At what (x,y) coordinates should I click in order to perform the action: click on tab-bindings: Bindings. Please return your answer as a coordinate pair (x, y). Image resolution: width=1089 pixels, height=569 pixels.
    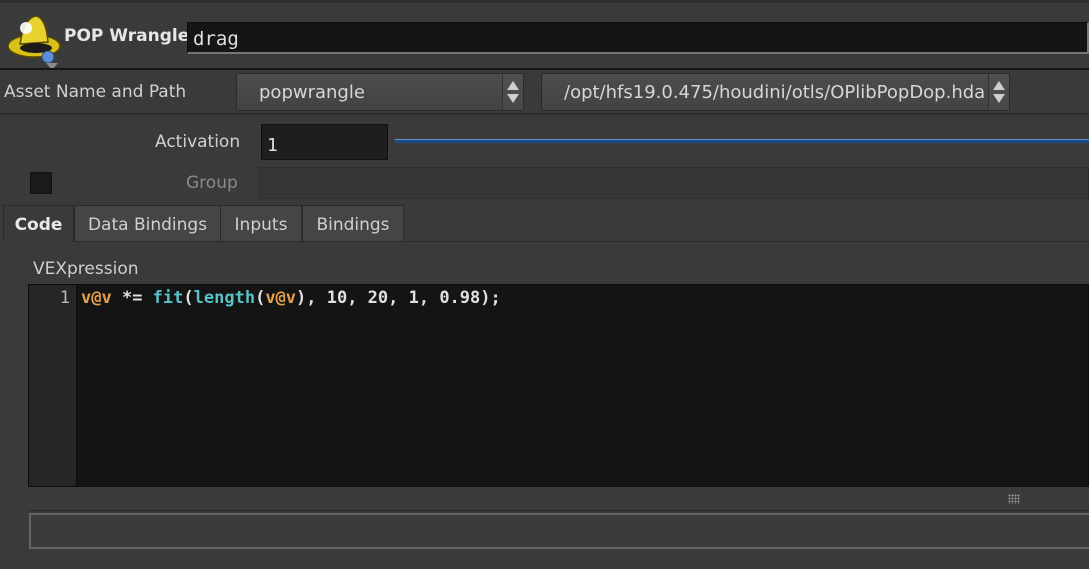
    Looking at the image, I should click on (353, 223).